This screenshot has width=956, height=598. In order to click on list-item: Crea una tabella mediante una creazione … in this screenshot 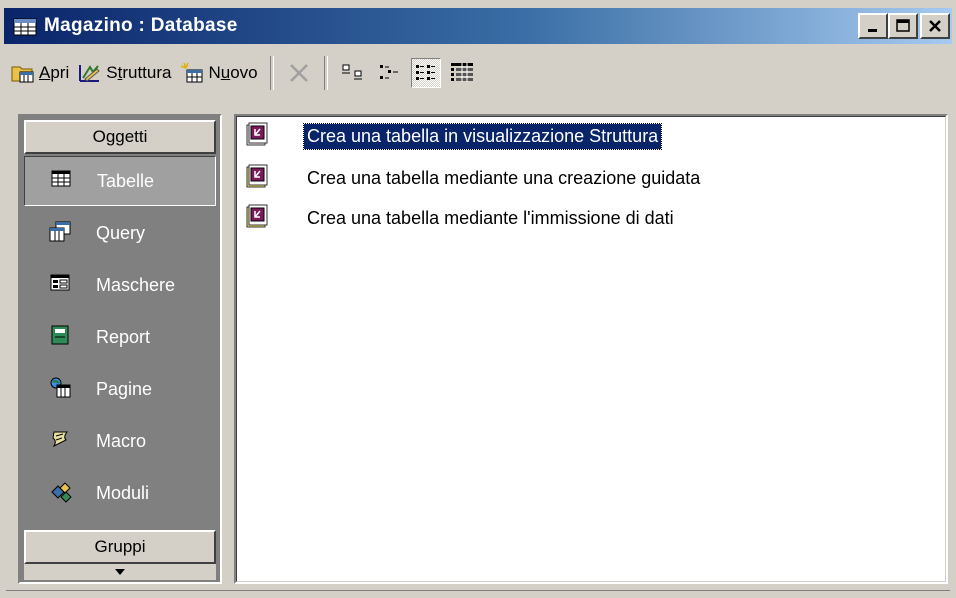, I will do `click(473, 178)`.